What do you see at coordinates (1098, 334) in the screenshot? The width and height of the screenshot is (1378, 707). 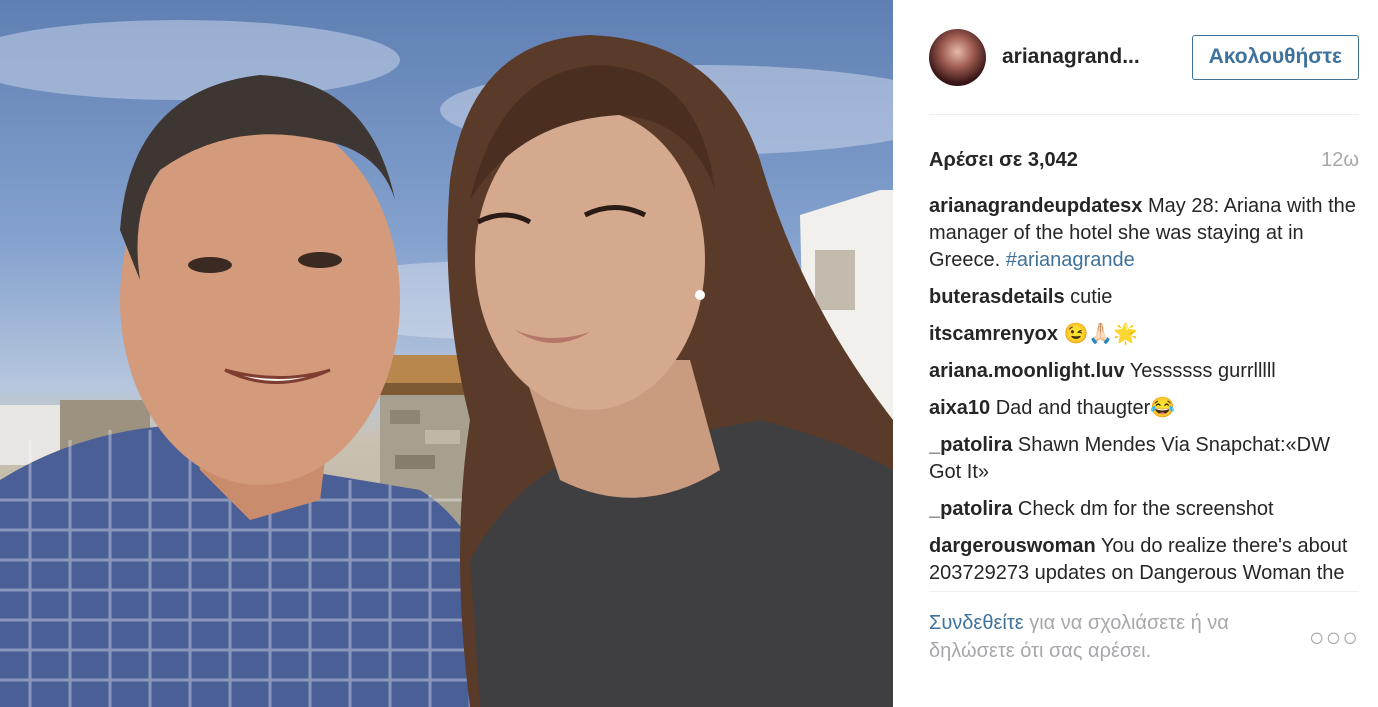 I see `comment-text: 😉🙏🏻🌟` at bounding box center [1098, 334].